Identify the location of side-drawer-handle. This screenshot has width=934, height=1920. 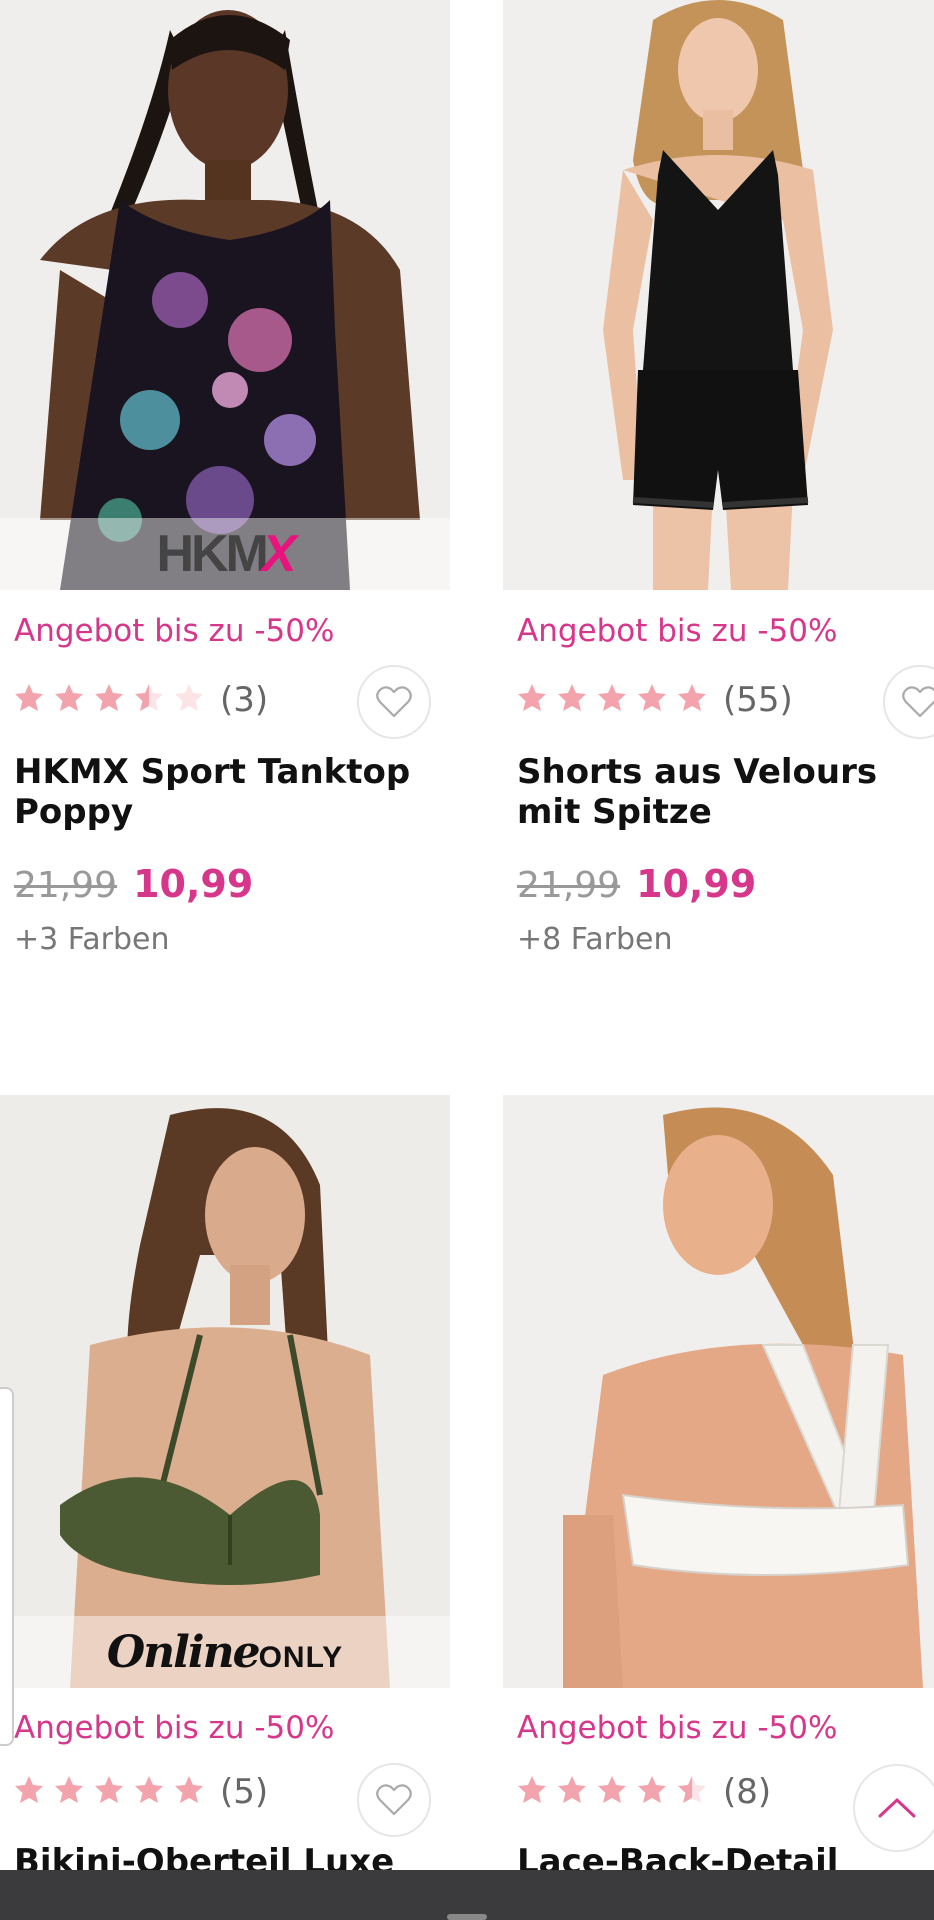
(7, 1566).